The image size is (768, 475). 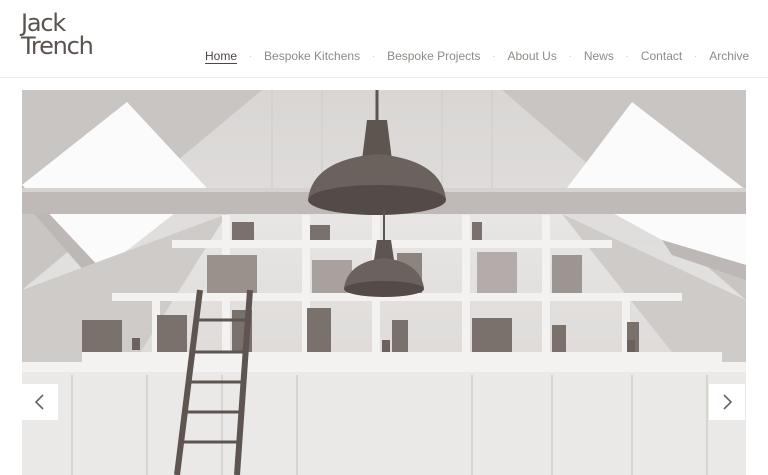 I want to click on nav-bespoke-kitchens: Bespoke Kitchens, so click(x=312, y=56).